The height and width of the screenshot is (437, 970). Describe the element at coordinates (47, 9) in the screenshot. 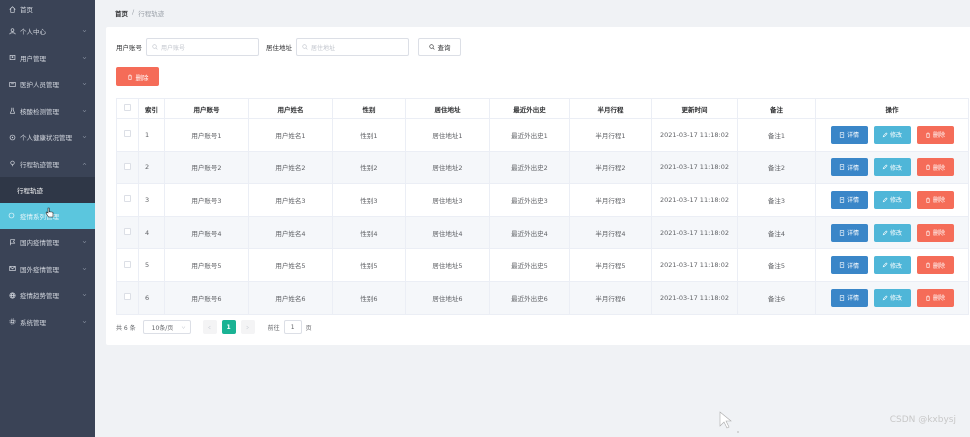

I see `sidebar-item-home: 首页` at that location.